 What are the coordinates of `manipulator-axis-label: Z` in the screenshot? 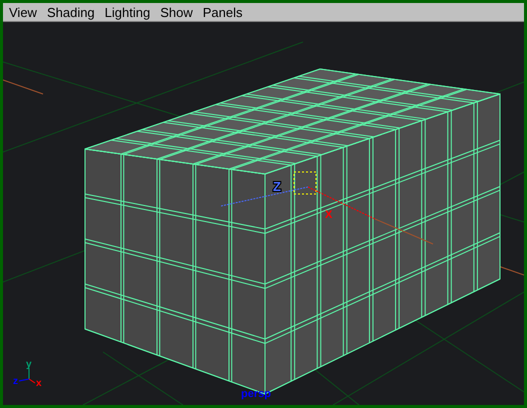 It's located at (277, 186).